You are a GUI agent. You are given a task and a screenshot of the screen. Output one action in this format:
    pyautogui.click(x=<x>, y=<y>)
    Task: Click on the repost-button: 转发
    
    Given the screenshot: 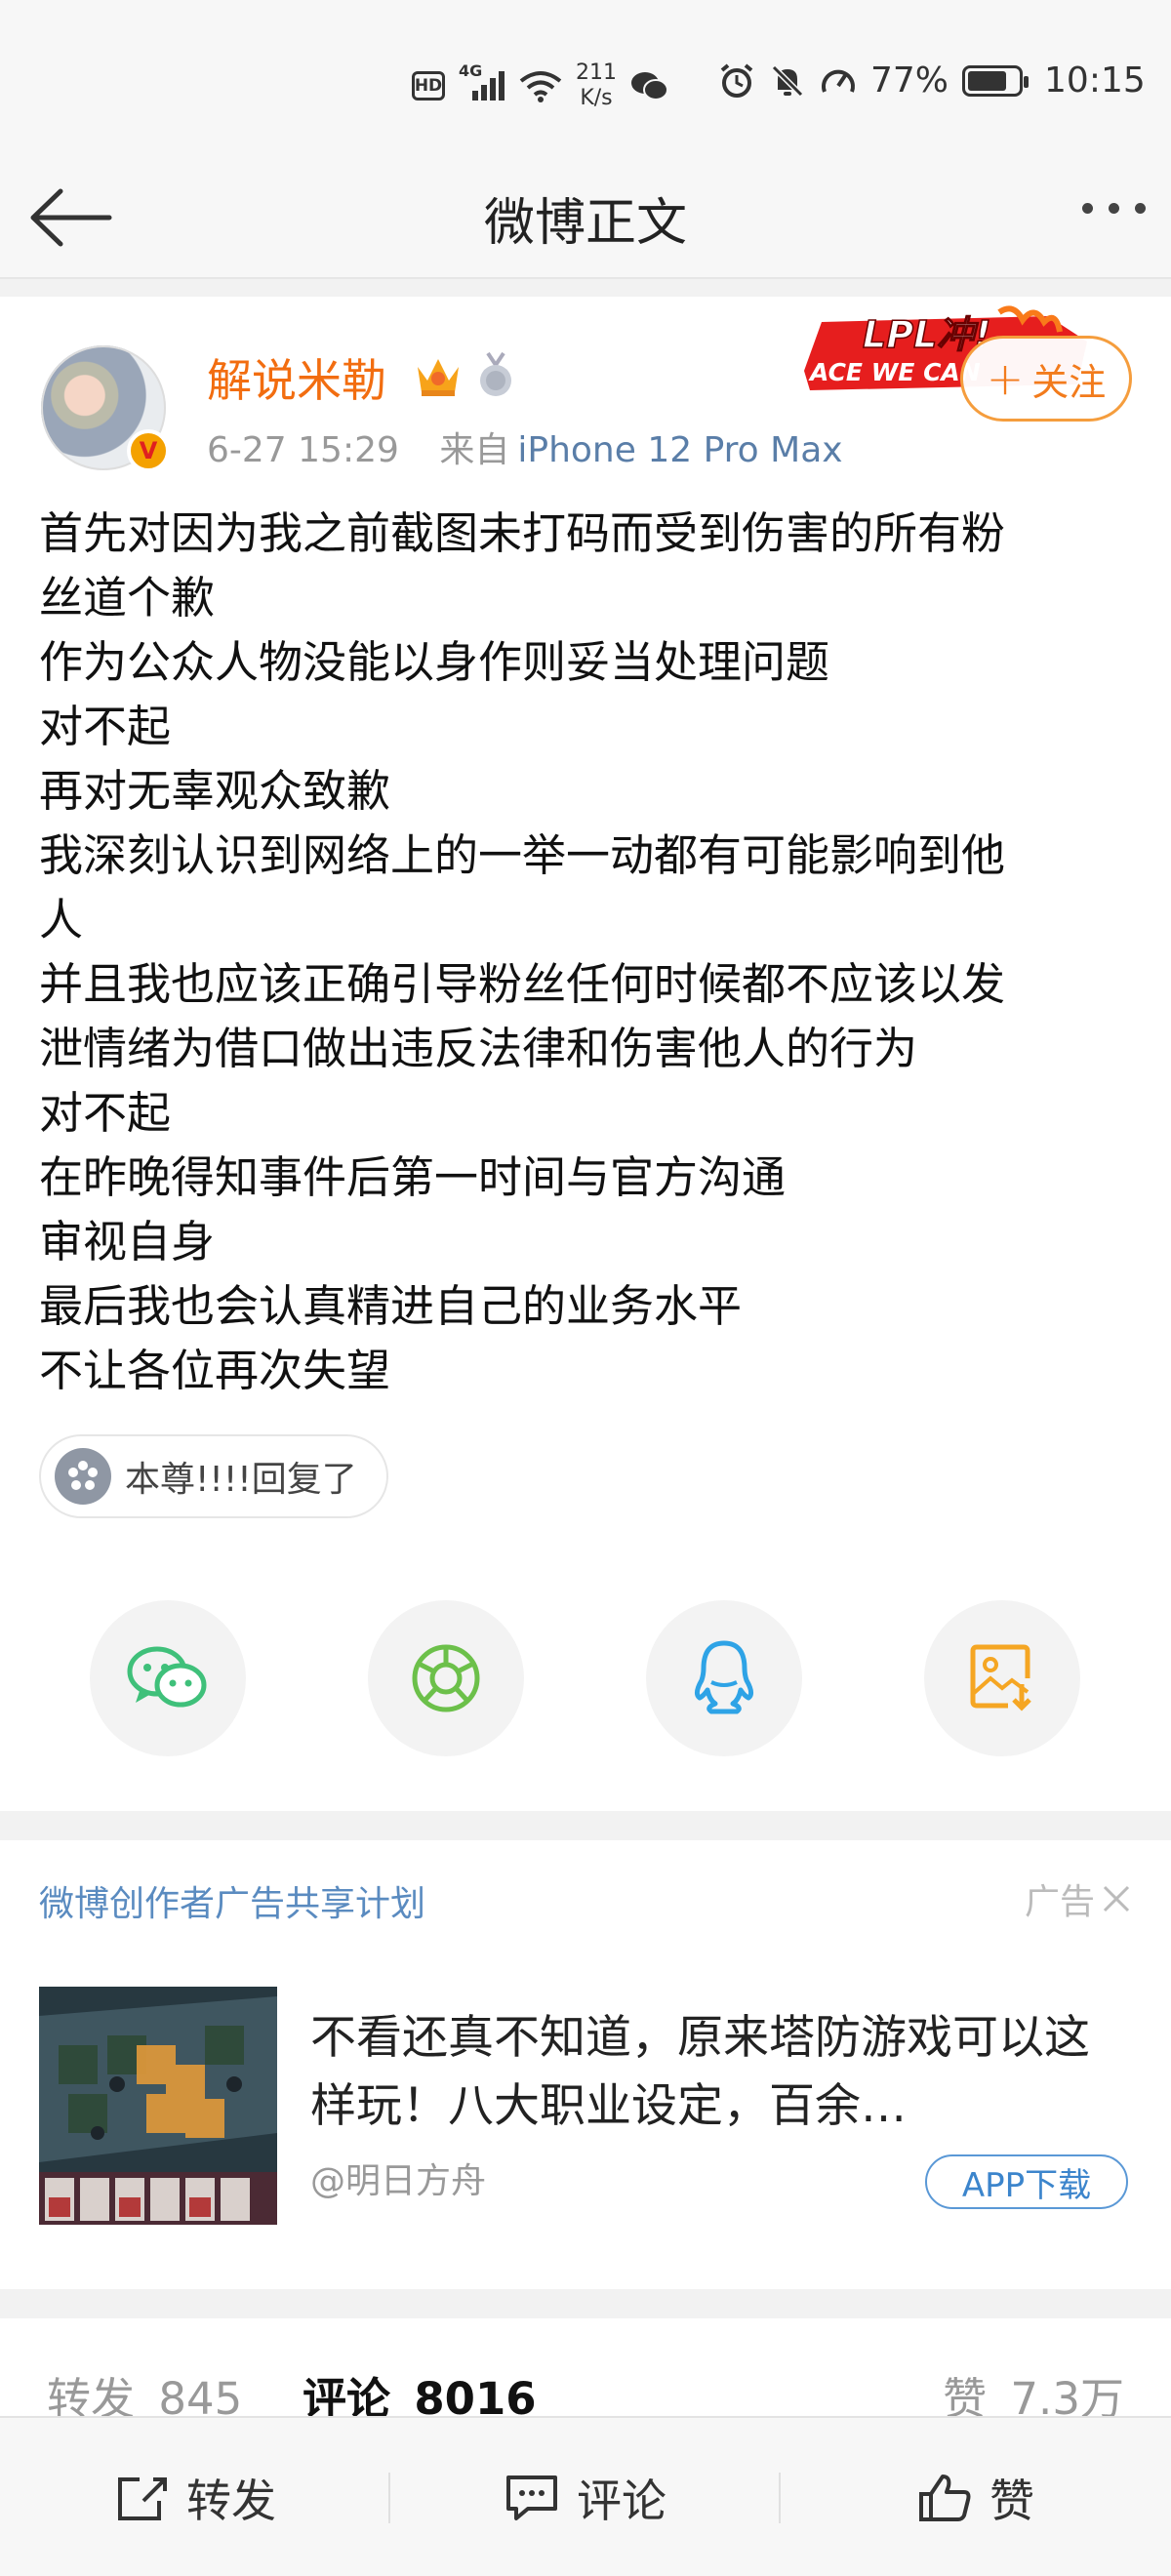 What is the action you would take?
    pyautogui.click(x=195, y=2497)
    